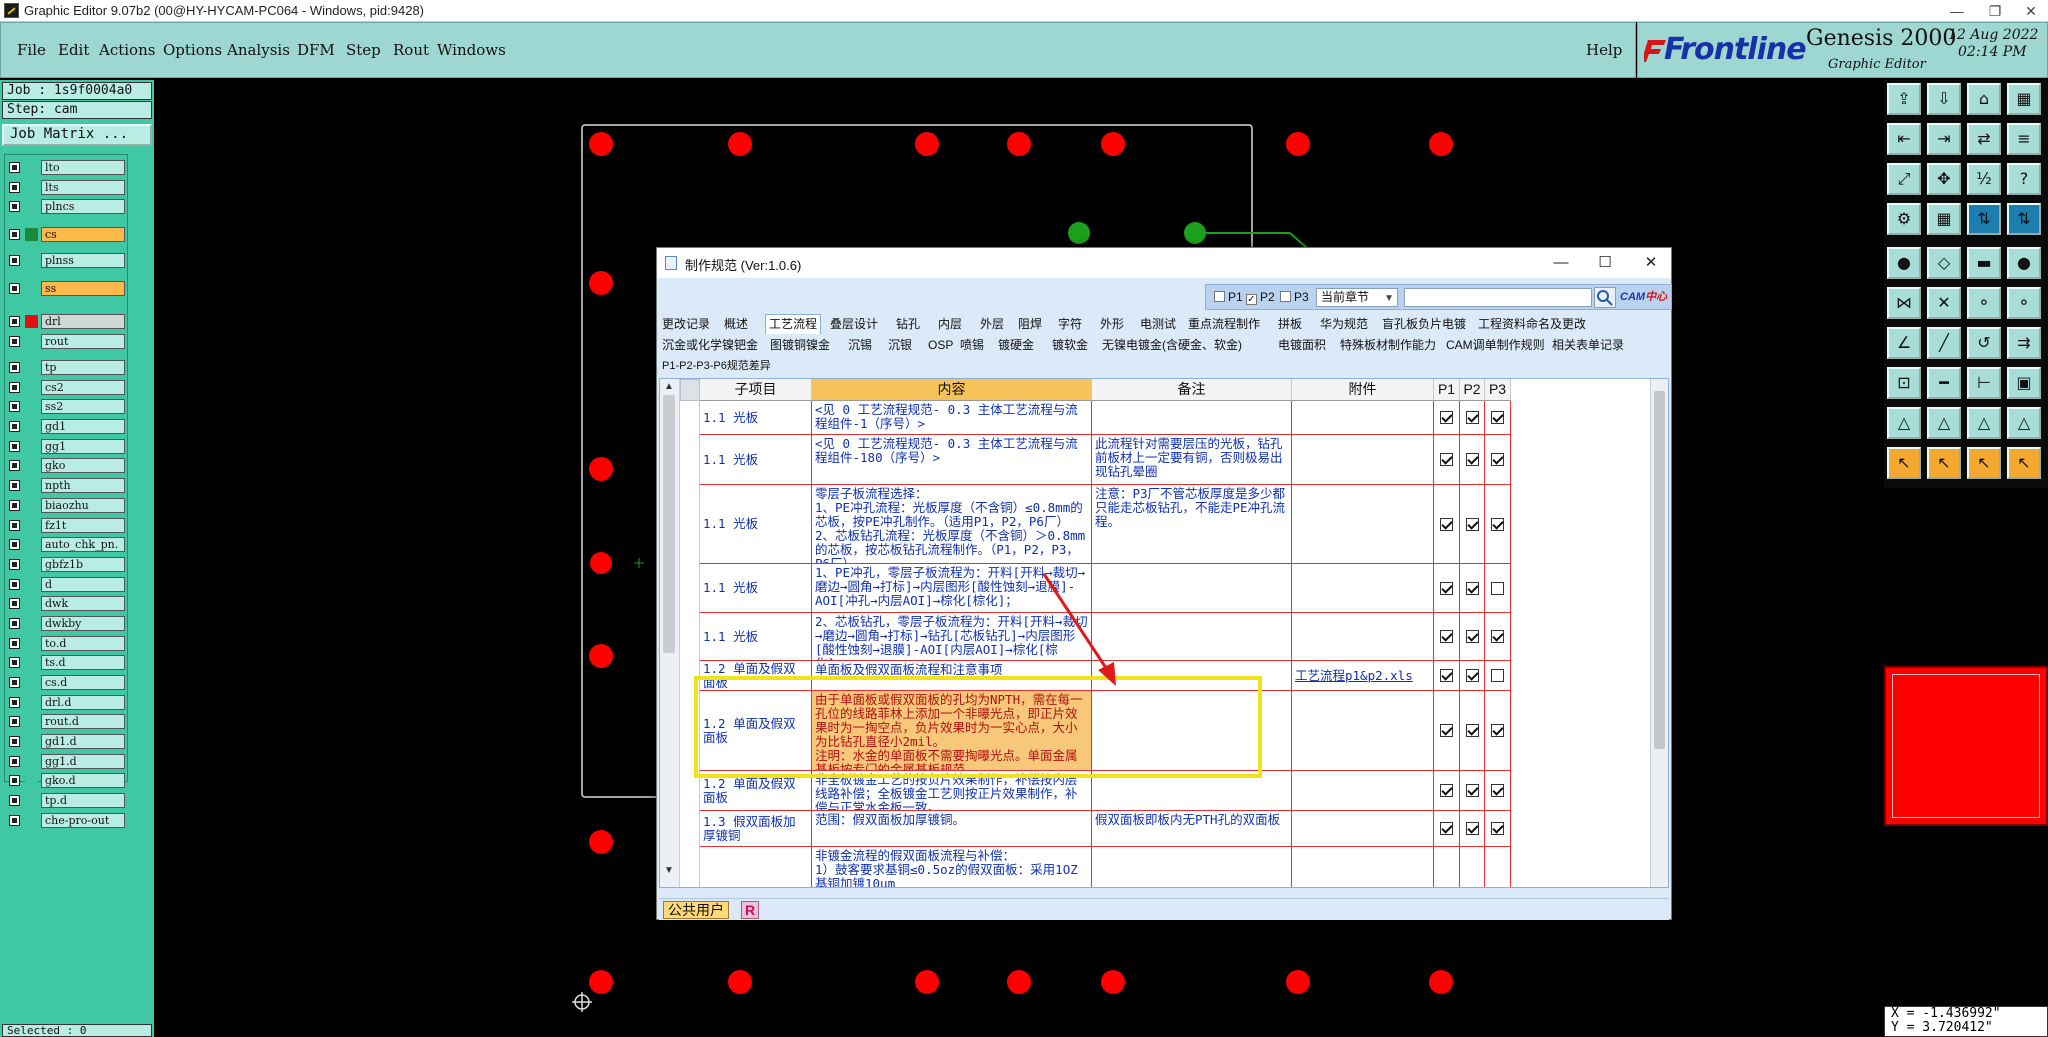 This screenshot has width=2048, height=1037. I want to click on restore-button: ❐, so click(1995, 11).